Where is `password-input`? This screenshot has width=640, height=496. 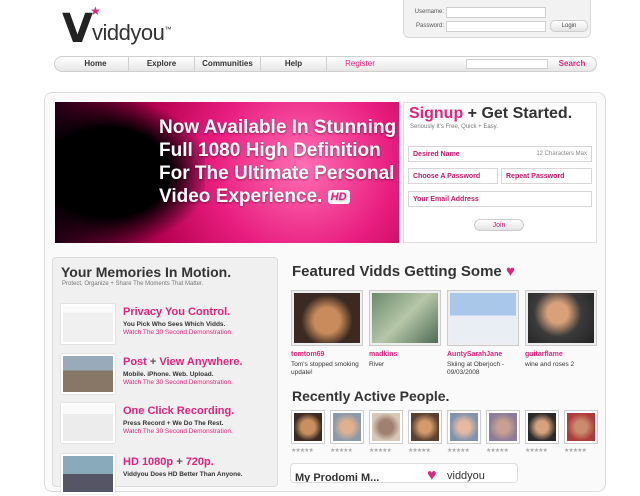 password-input is located at coordinates (496, 26).